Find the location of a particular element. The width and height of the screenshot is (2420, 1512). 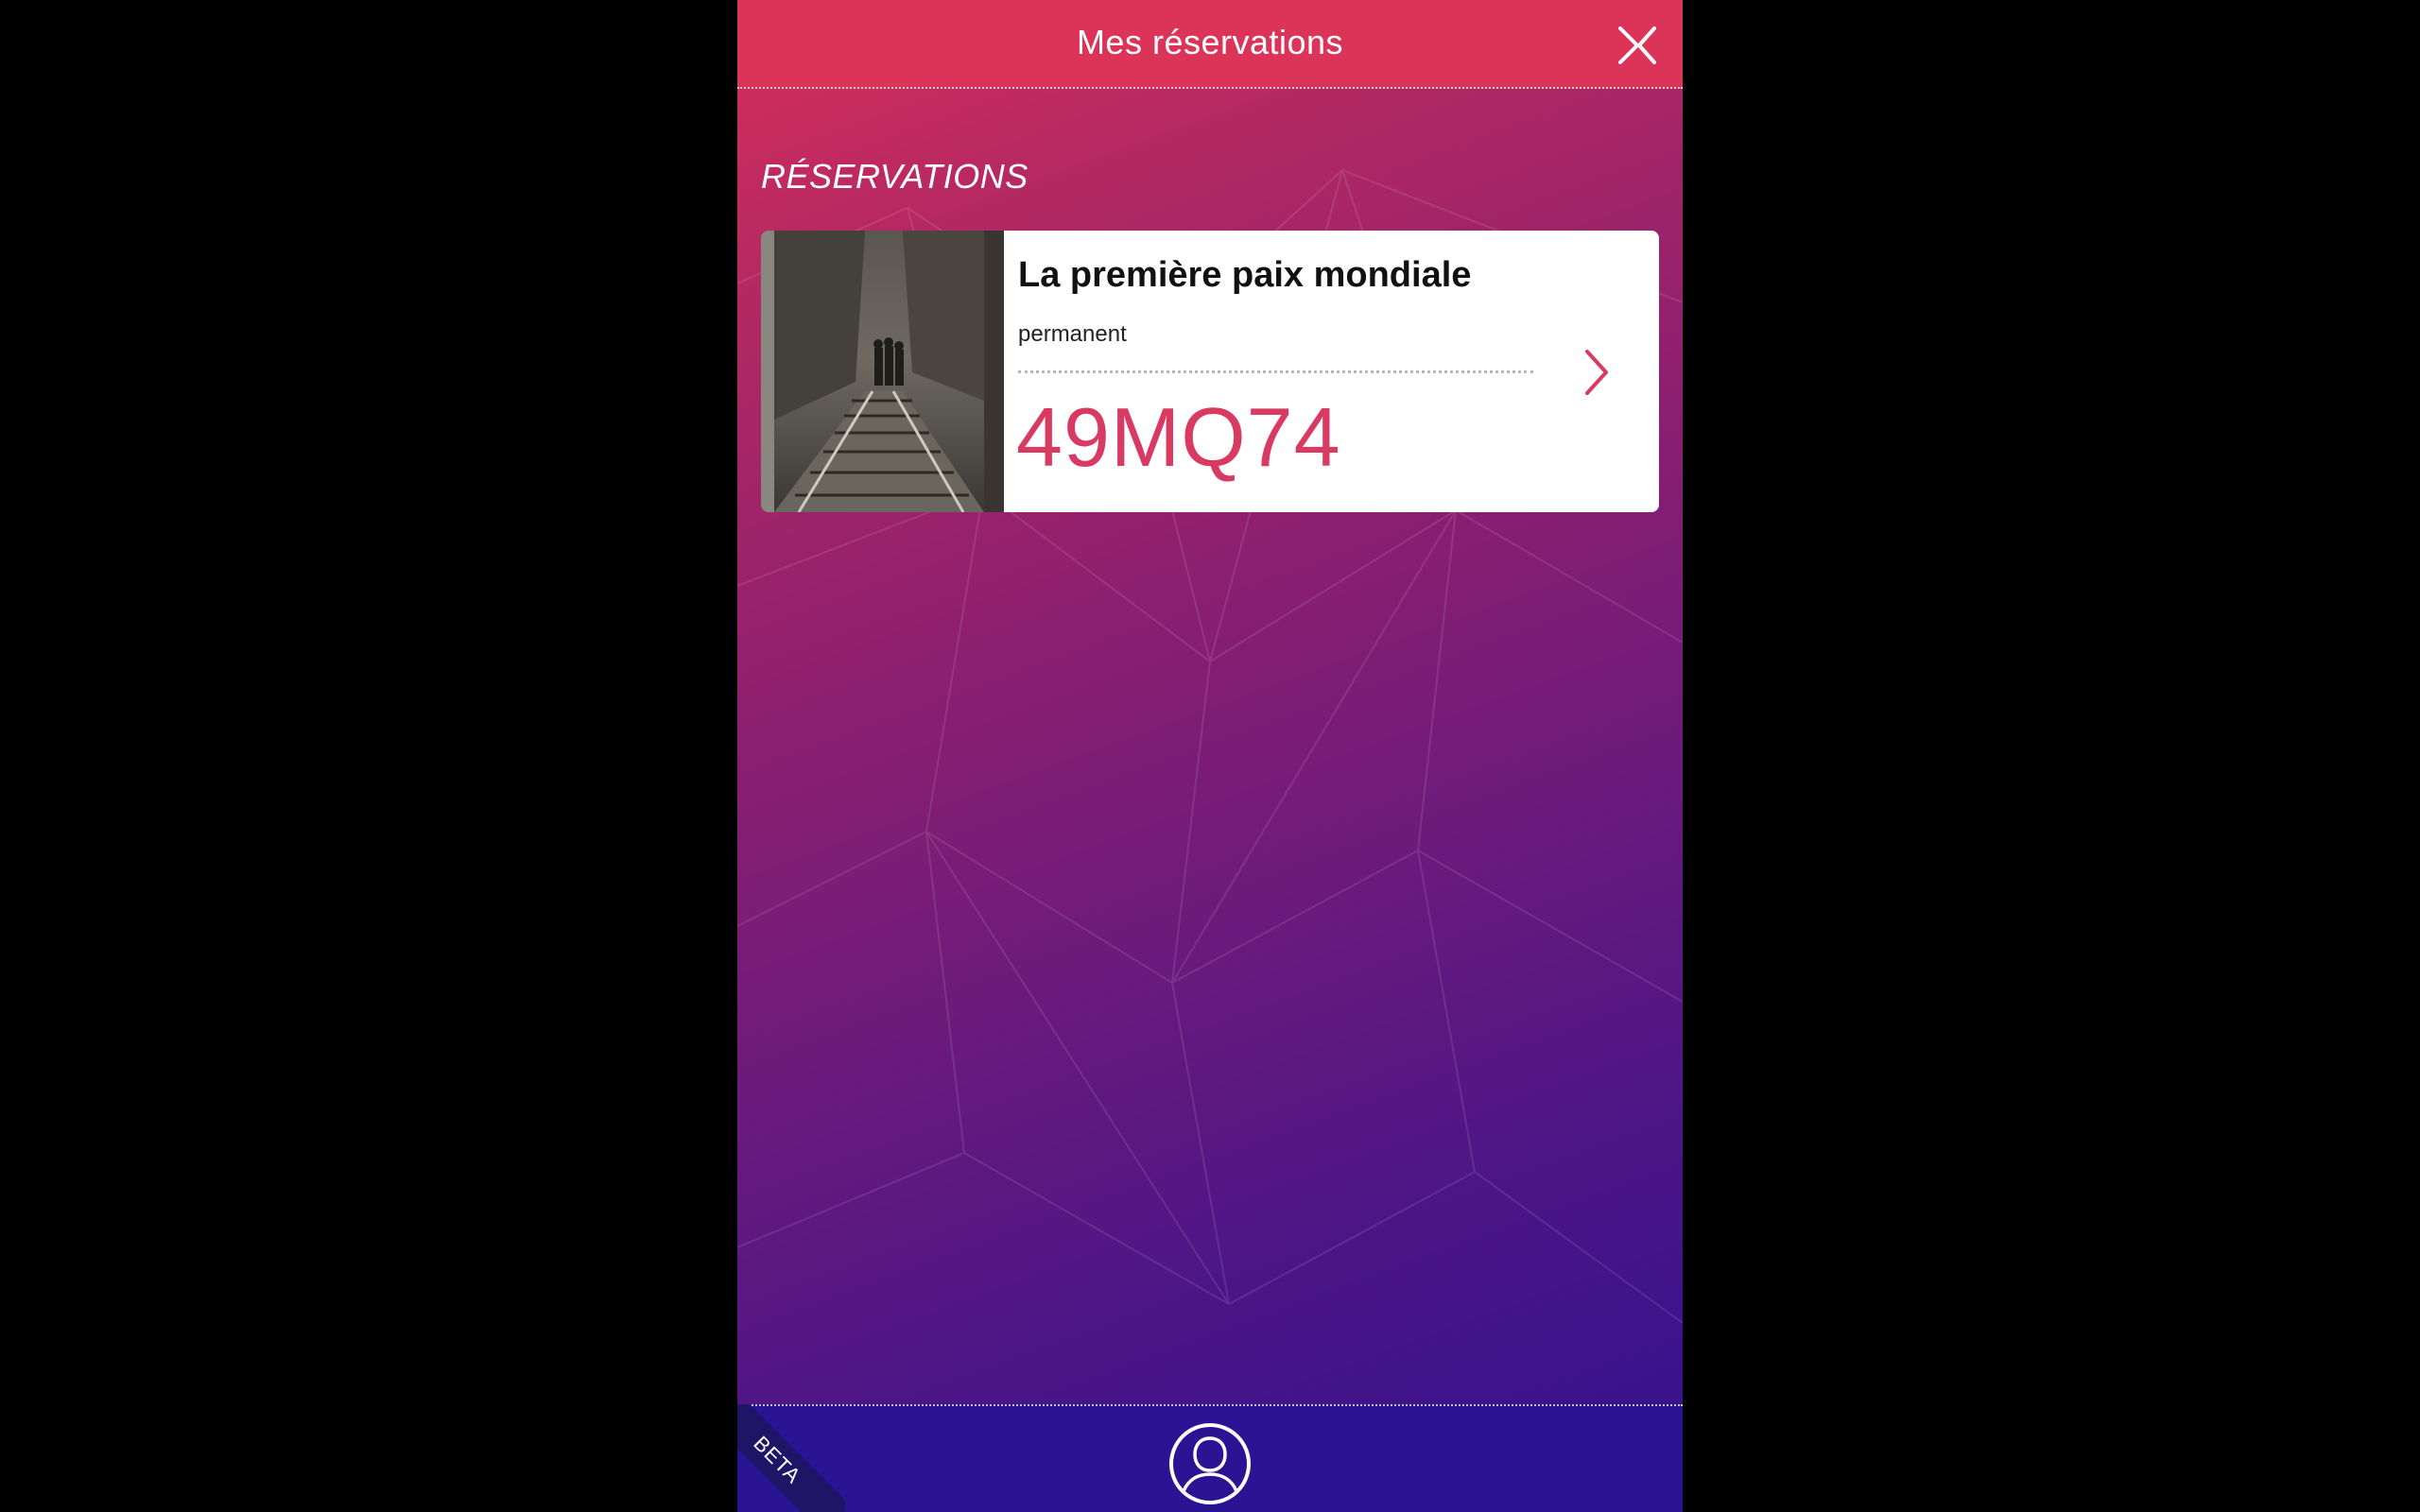

user-profile-icon is located at coordinates (1210, 1463).